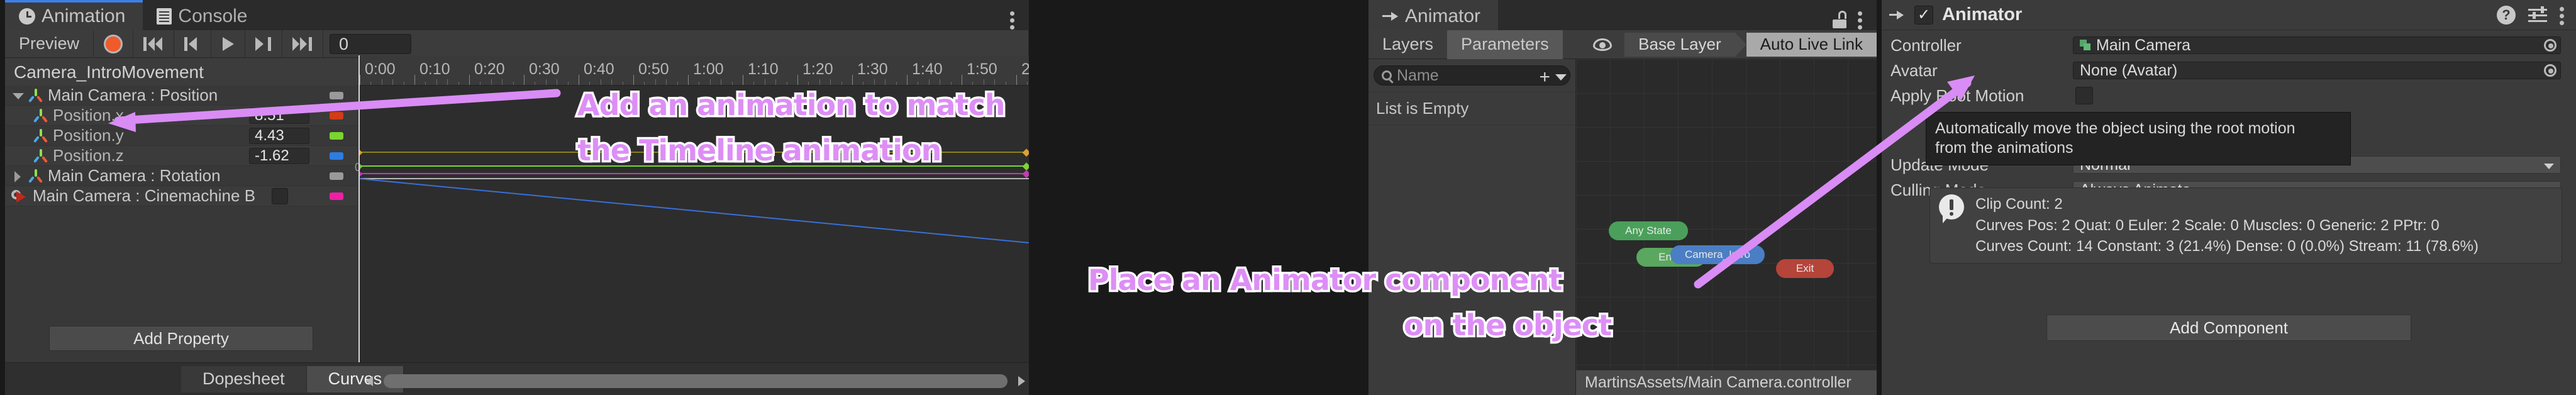 This screenshot has width=2576, height=395. What do you see at coordinates (1648, 231) in the screenshot?
I see `state-node-any-state: Any State` at bounding box center [1648, 231].